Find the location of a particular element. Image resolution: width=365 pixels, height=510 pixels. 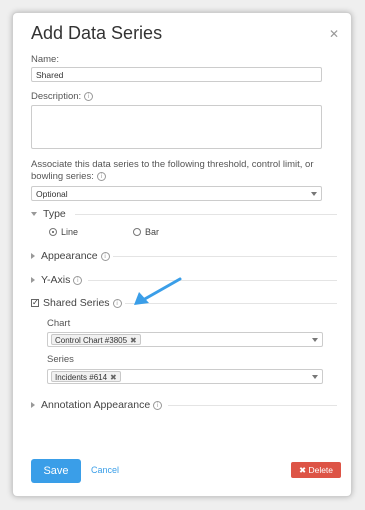

description-label: Description: i is located at coordinates (62, 96).